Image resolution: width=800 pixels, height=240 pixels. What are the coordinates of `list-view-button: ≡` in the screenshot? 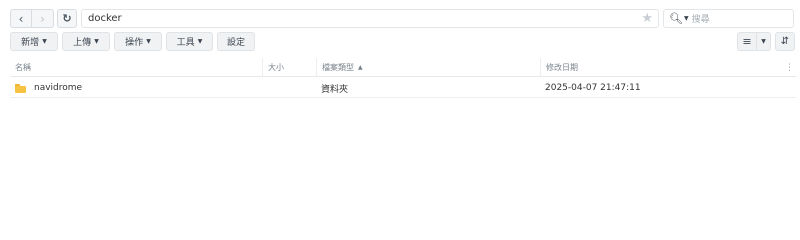 It's located at (747, 41).